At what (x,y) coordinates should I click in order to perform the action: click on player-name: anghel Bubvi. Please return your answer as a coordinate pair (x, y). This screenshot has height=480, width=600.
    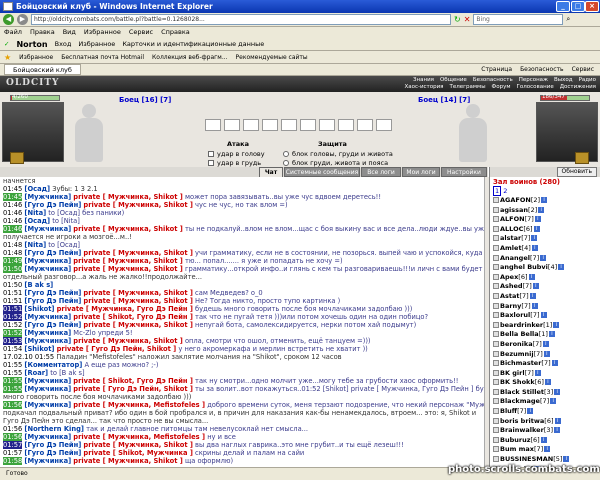
    Looking at the image, I should click on (524, 267).